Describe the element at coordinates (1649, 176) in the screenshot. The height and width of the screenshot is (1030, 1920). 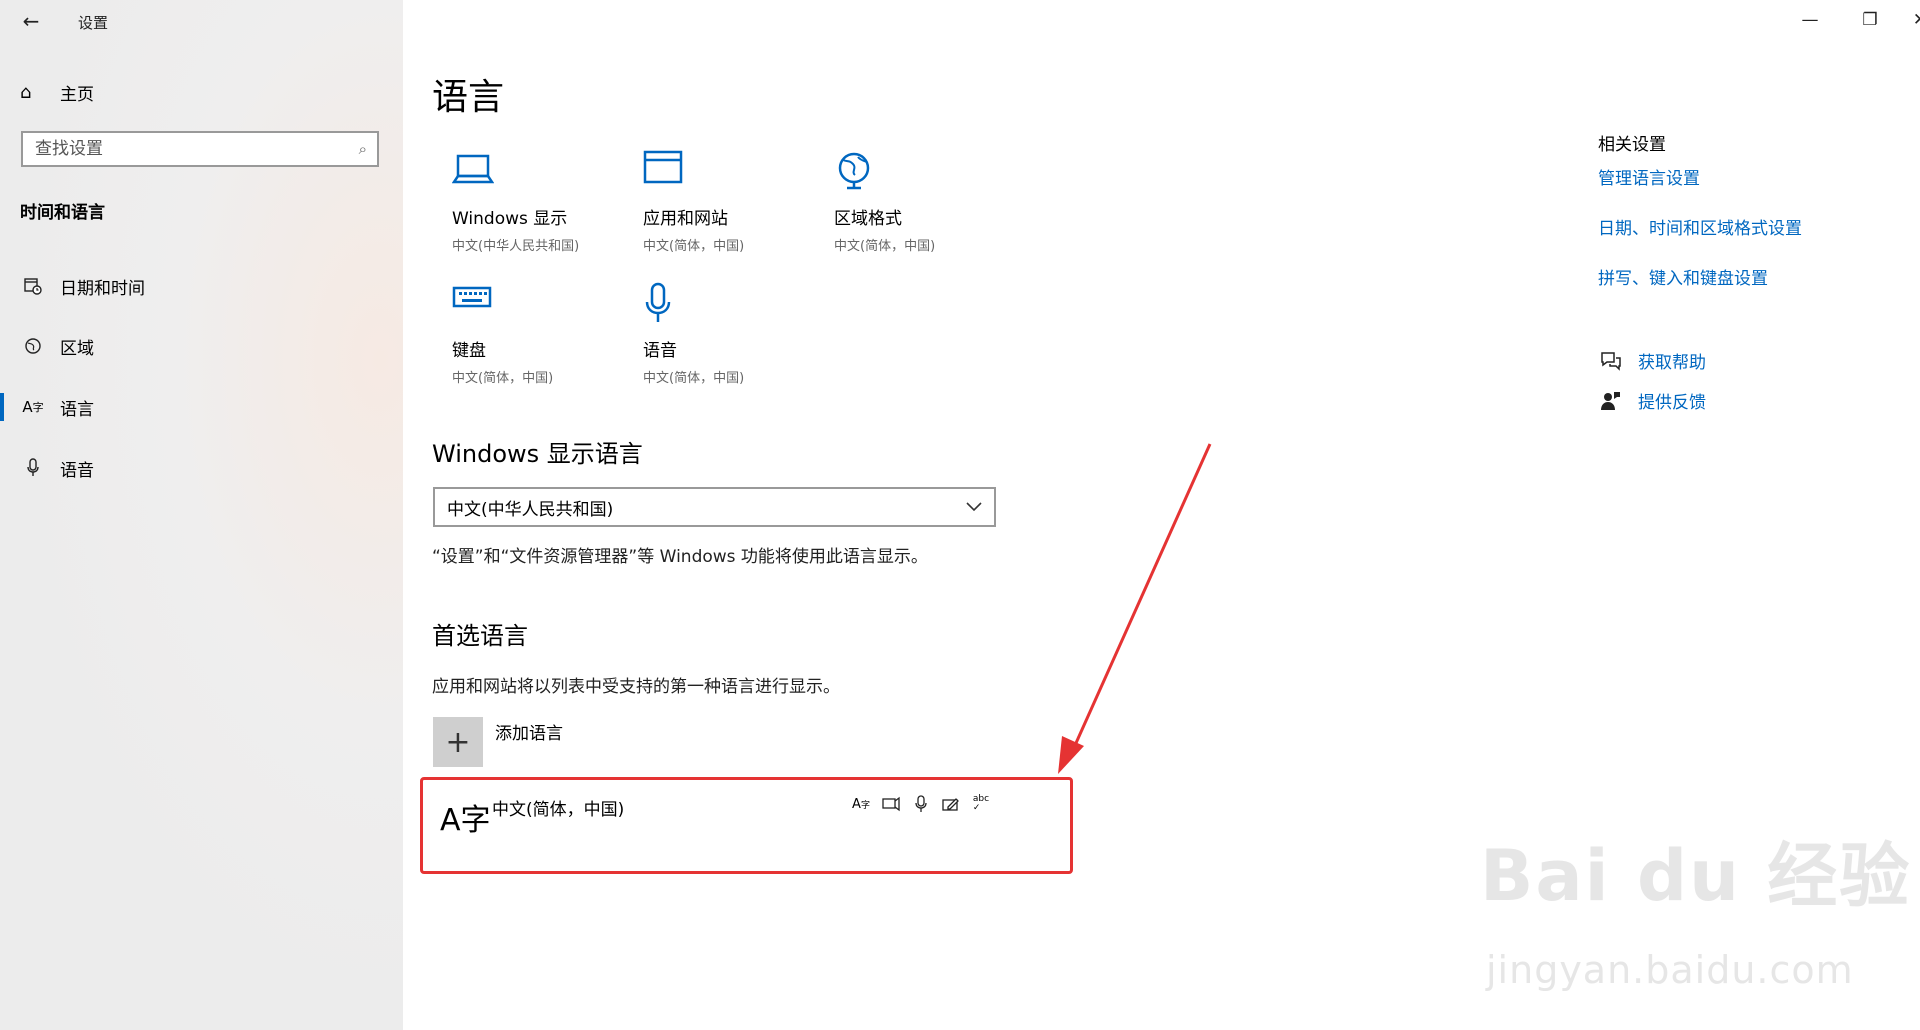
I see `link-manage-language: 管理语言设置` at that location.